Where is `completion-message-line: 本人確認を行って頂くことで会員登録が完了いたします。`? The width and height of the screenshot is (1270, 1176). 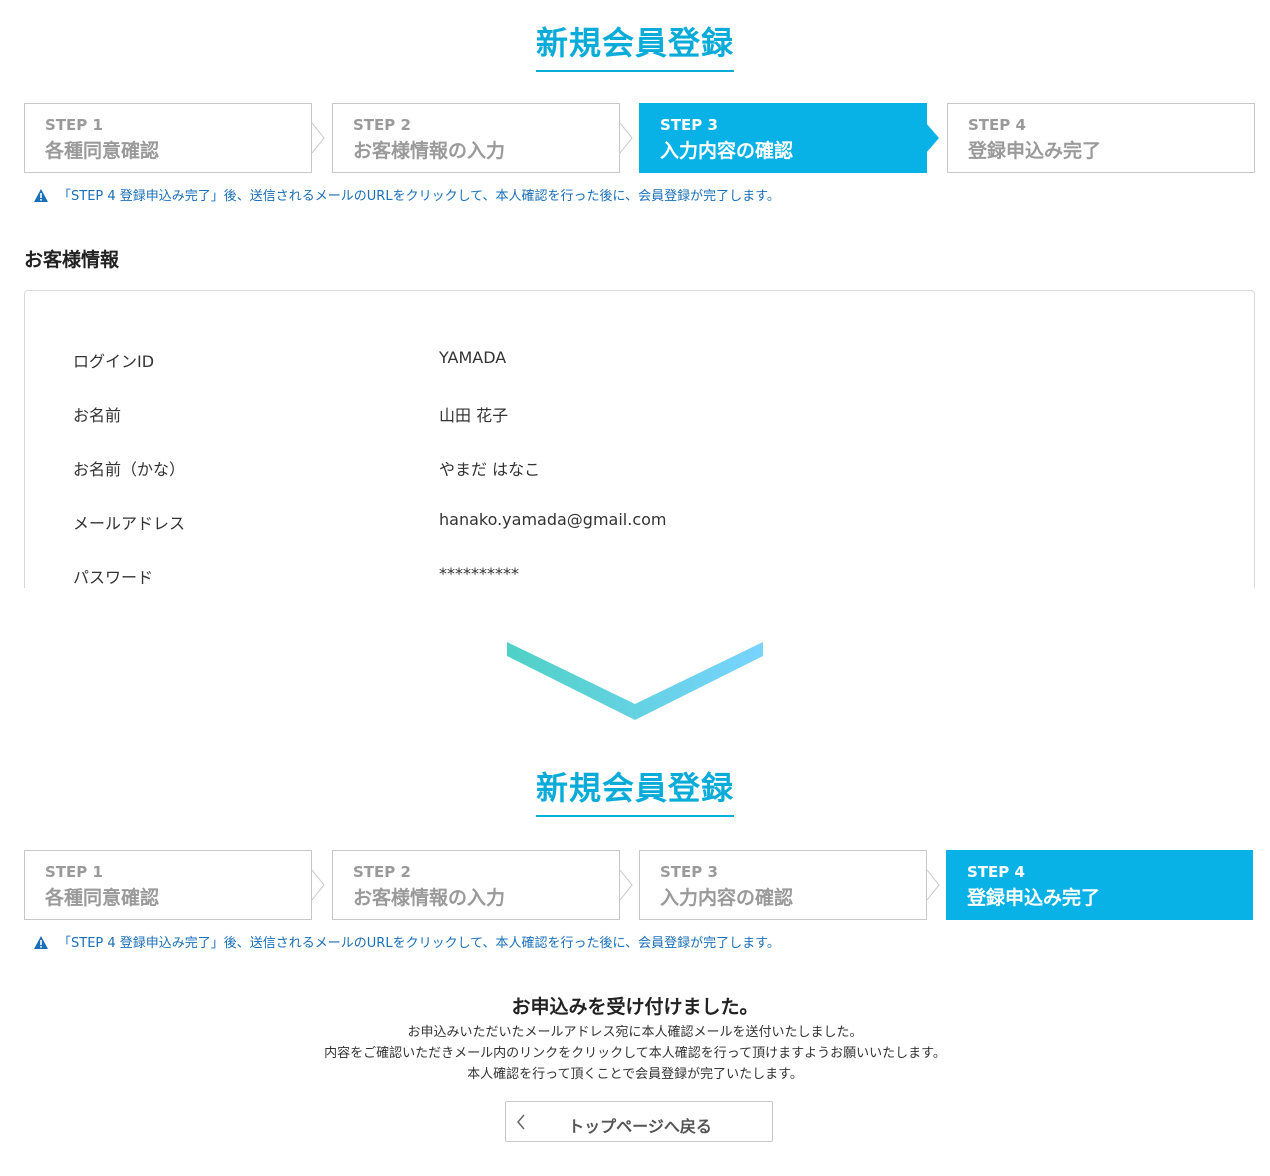 completion-message-line: 本人確認を行って頂くことで会員登録が完了いたします。 is located at coordinates (635, 1074).